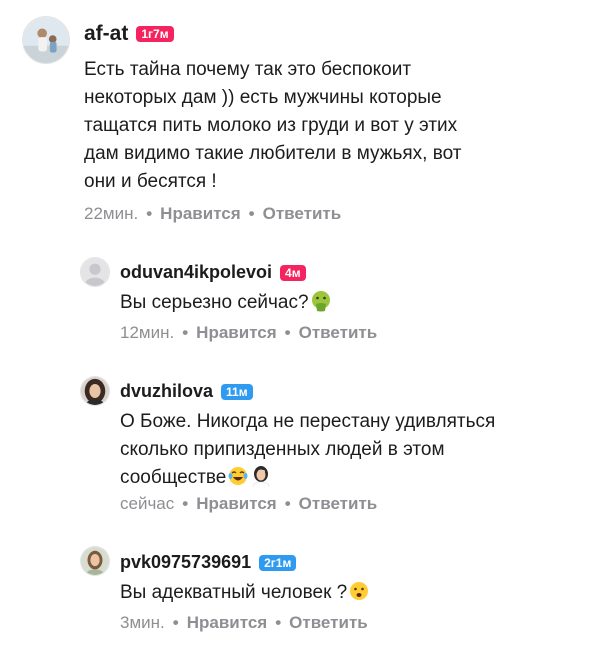  Describe the element at coordinates (106, 34) in the screenshot. I see `username: af-at` at that location.